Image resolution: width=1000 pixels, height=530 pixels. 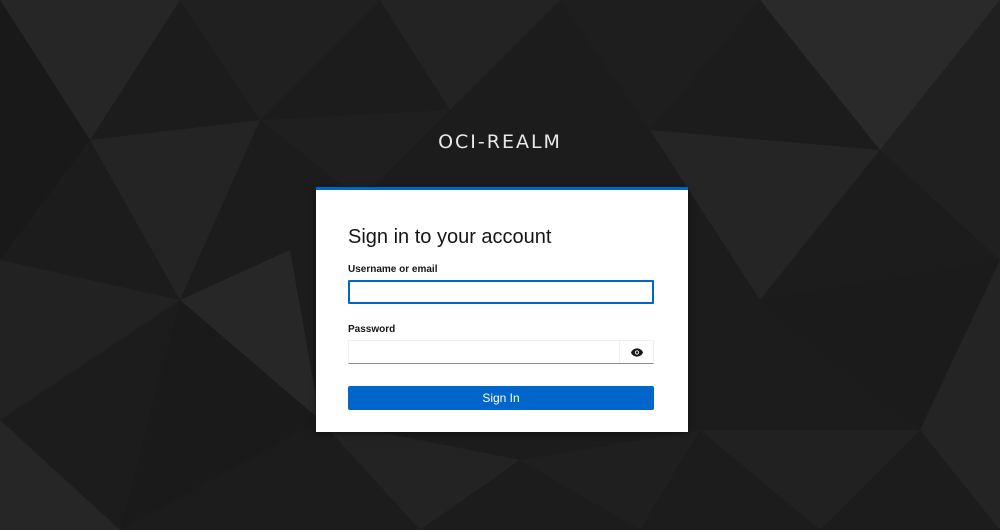 I want to click on username-label: Username or email, so click(x=393, y=269).